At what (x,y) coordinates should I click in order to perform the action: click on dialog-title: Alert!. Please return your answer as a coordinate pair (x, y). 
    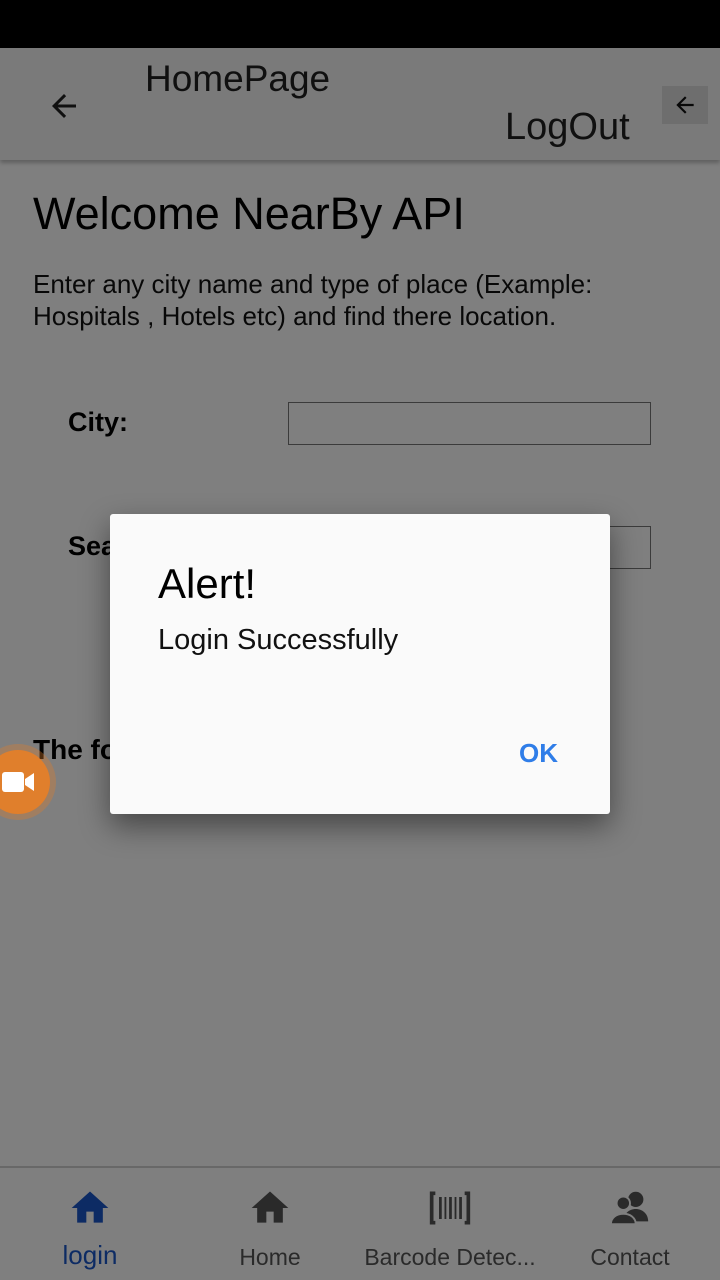
    Looking at the image, I should click on (207, 583).